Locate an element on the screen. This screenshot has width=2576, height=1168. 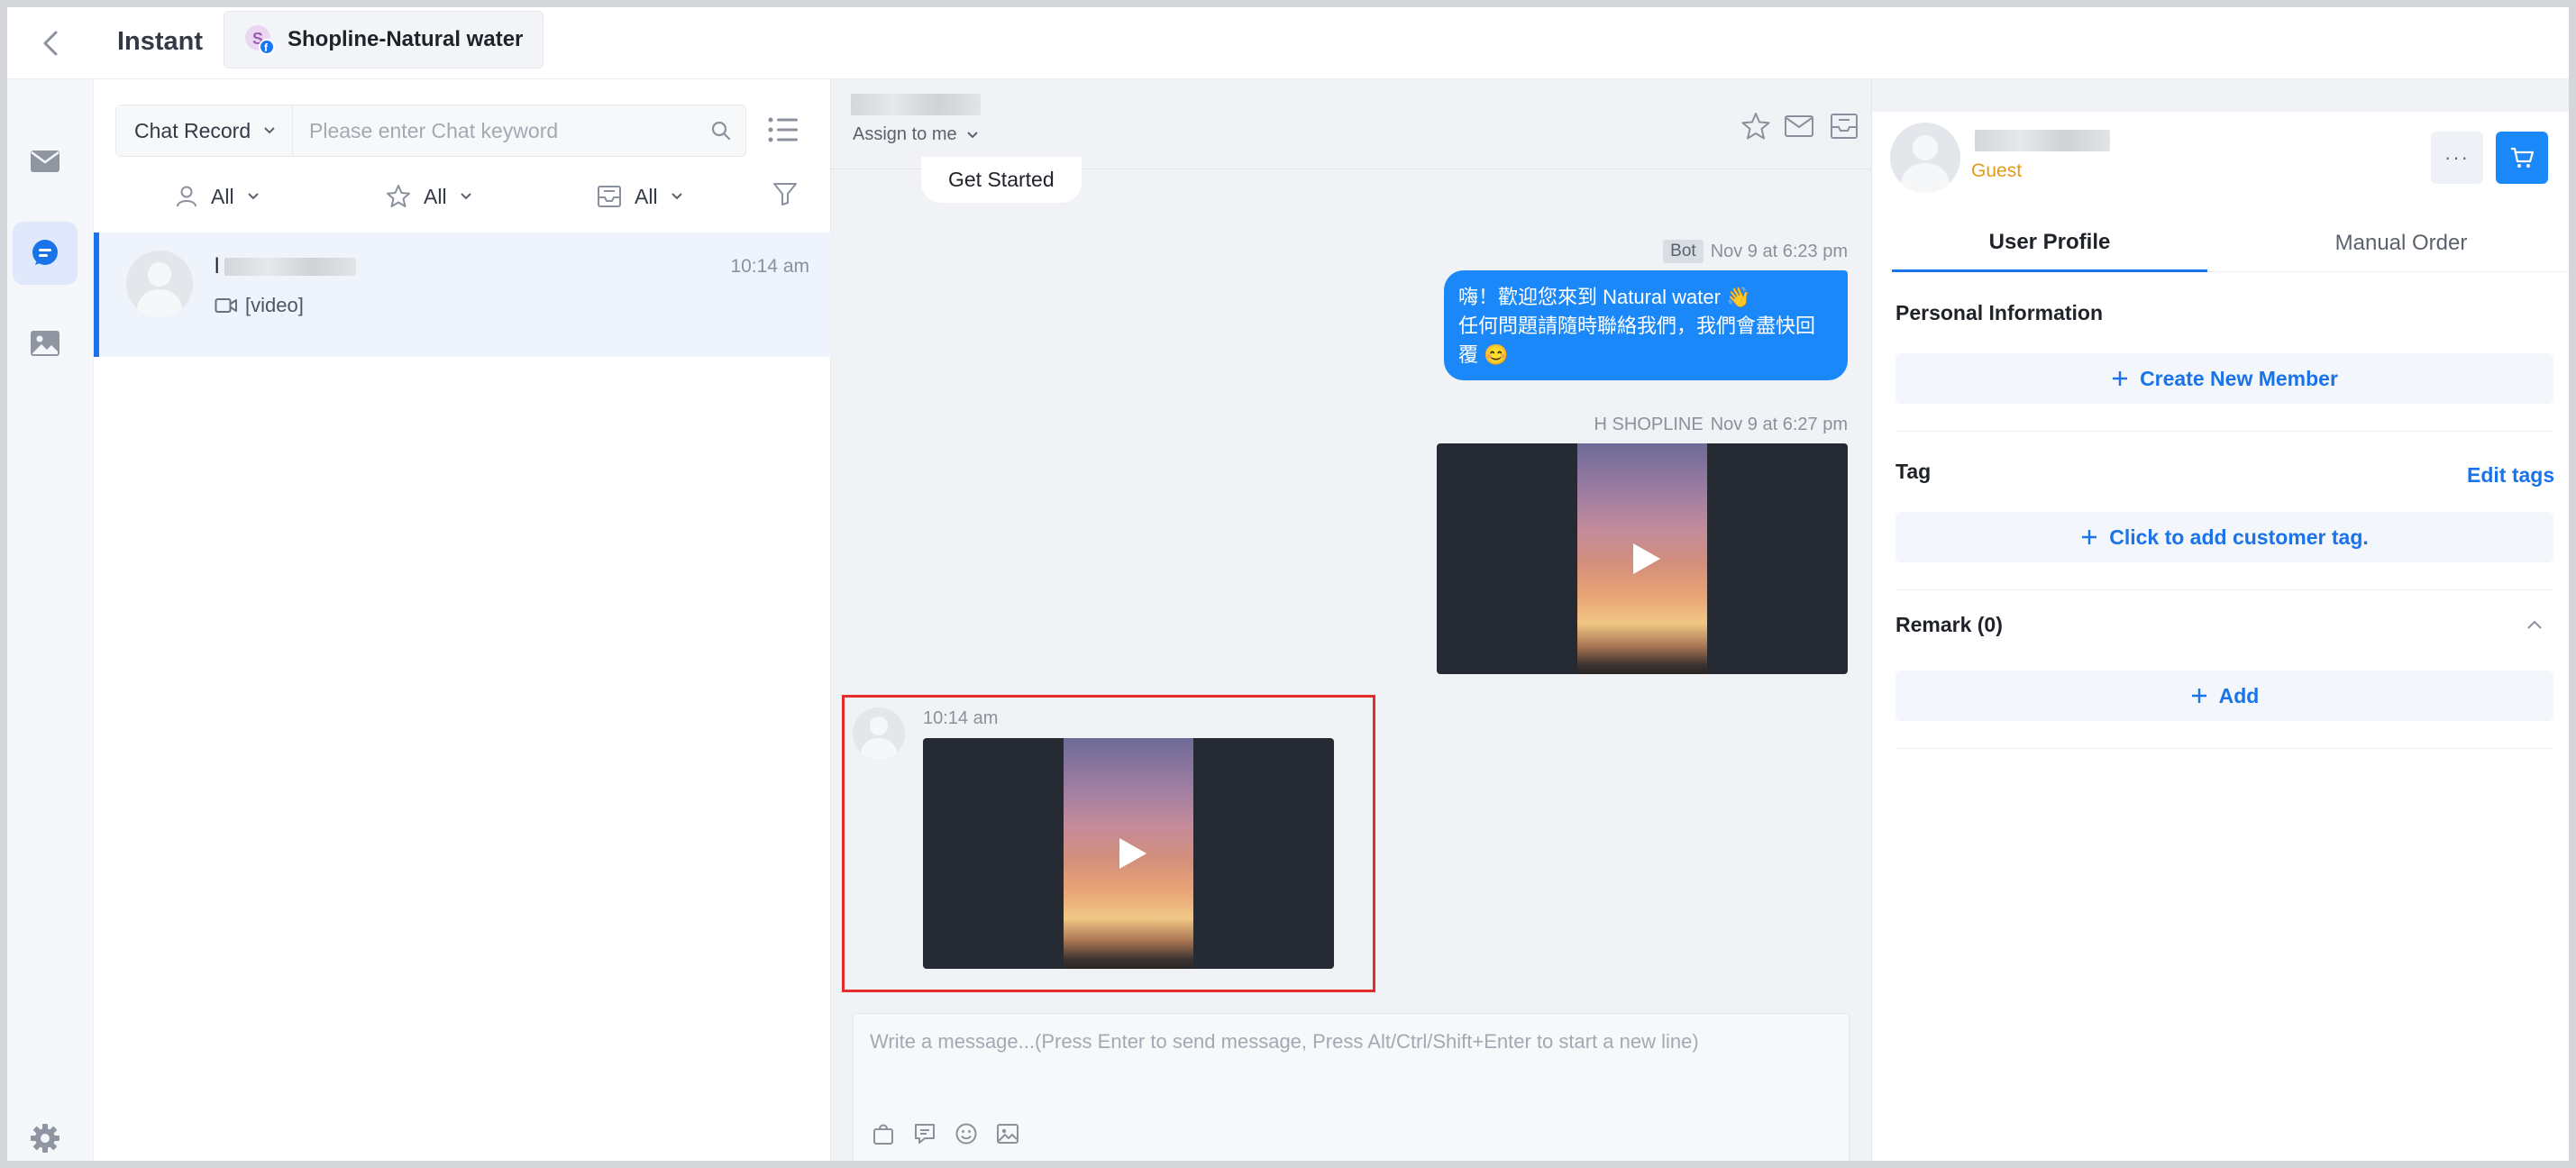
assign-to-me-button: Assign to me is located at coordinates (916, 134).